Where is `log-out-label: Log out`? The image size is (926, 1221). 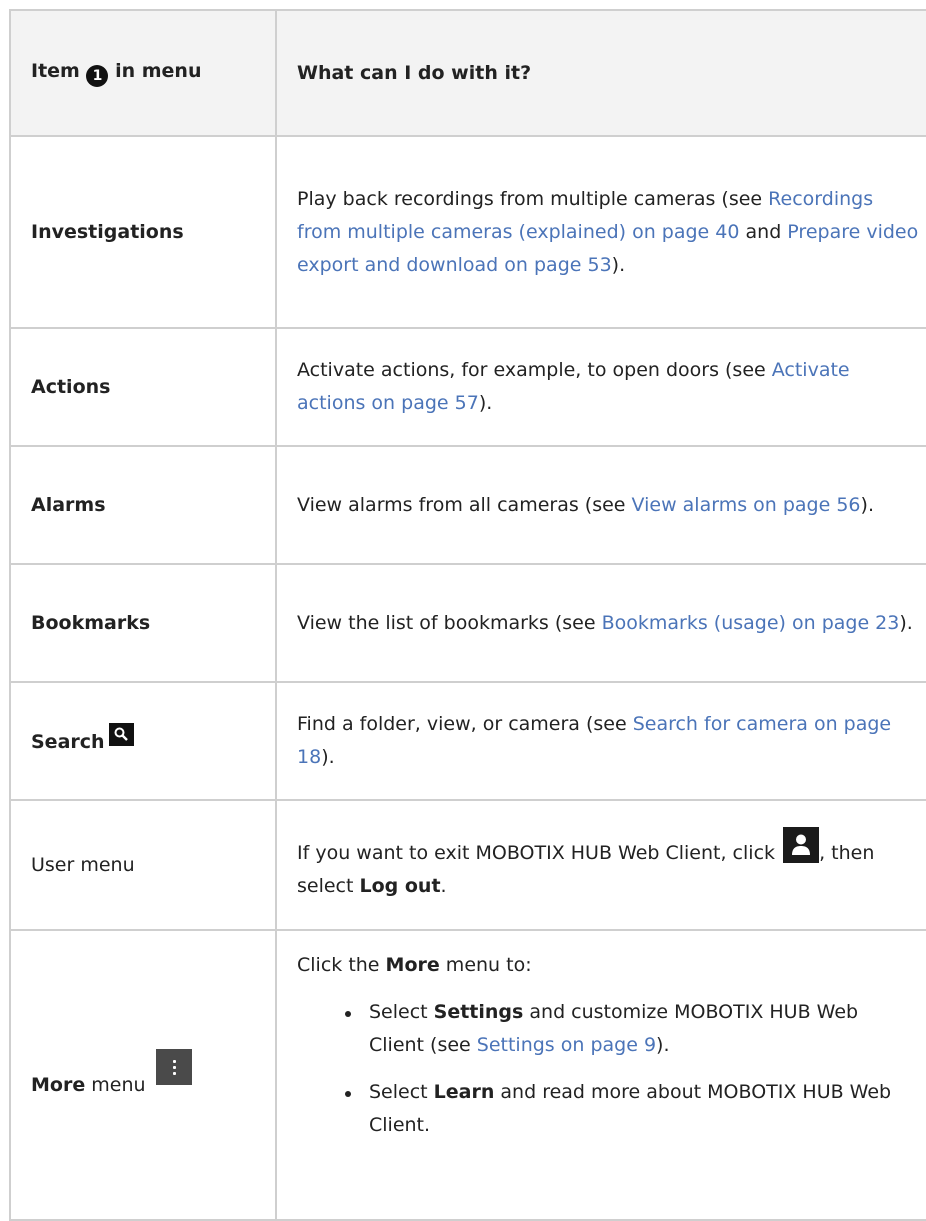 log-out-label: Log out is located at coordinates (400, 886).